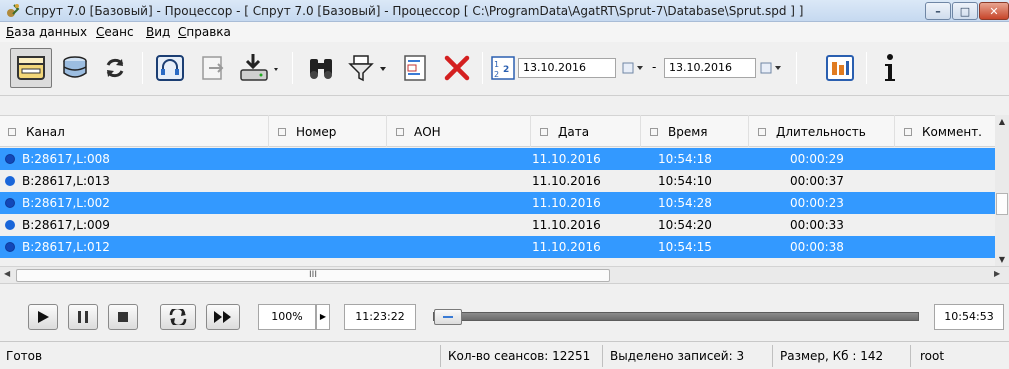 The width and height of the screenshot is (1009, 369). I want to click on database-stack-button, so click(75, 68).